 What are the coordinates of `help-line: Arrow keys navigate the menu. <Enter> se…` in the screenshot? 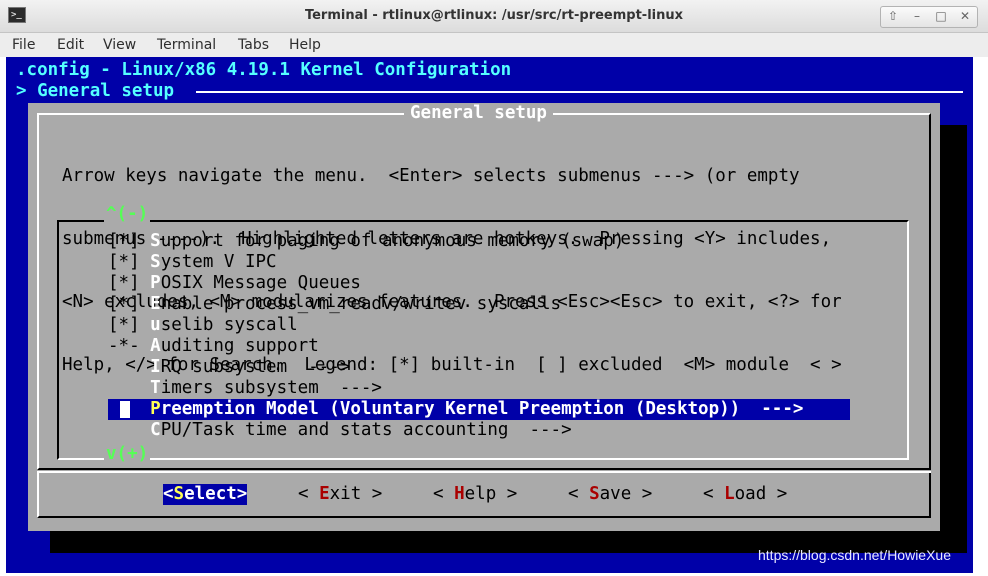 It's located at (431, 176).